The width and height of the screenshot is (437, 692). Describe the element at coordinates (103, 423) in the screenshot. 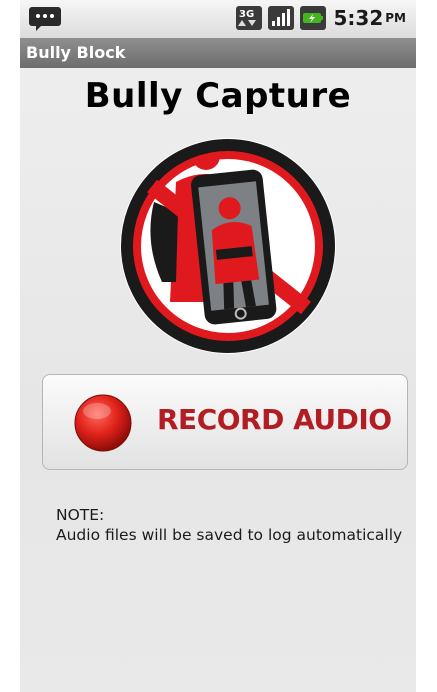

I see `record-dot-icon` at that location.